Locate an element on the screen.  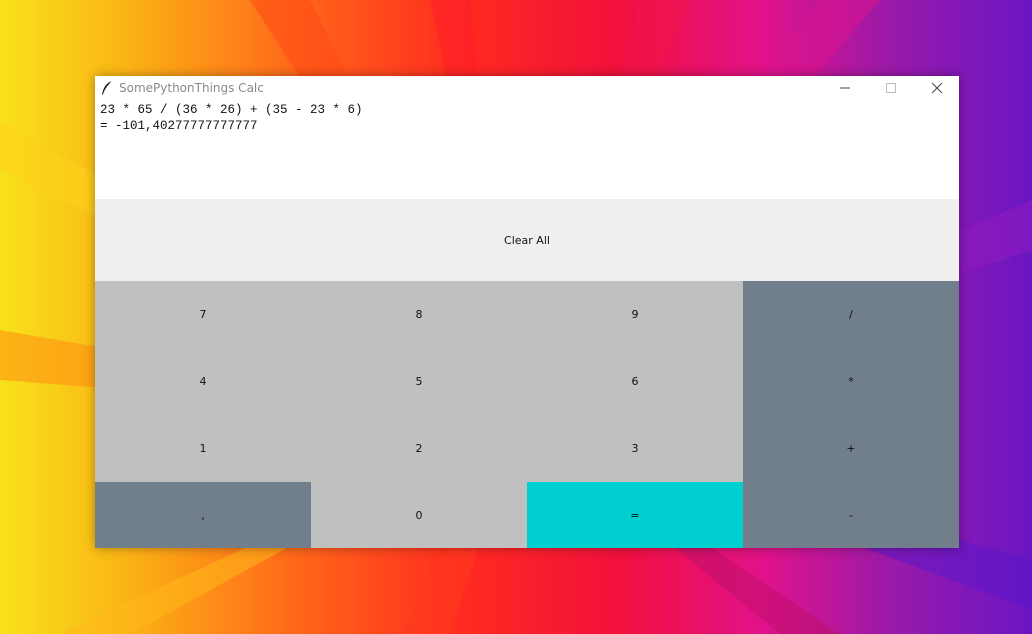
feather-icon is located at coordinates (107, 88).